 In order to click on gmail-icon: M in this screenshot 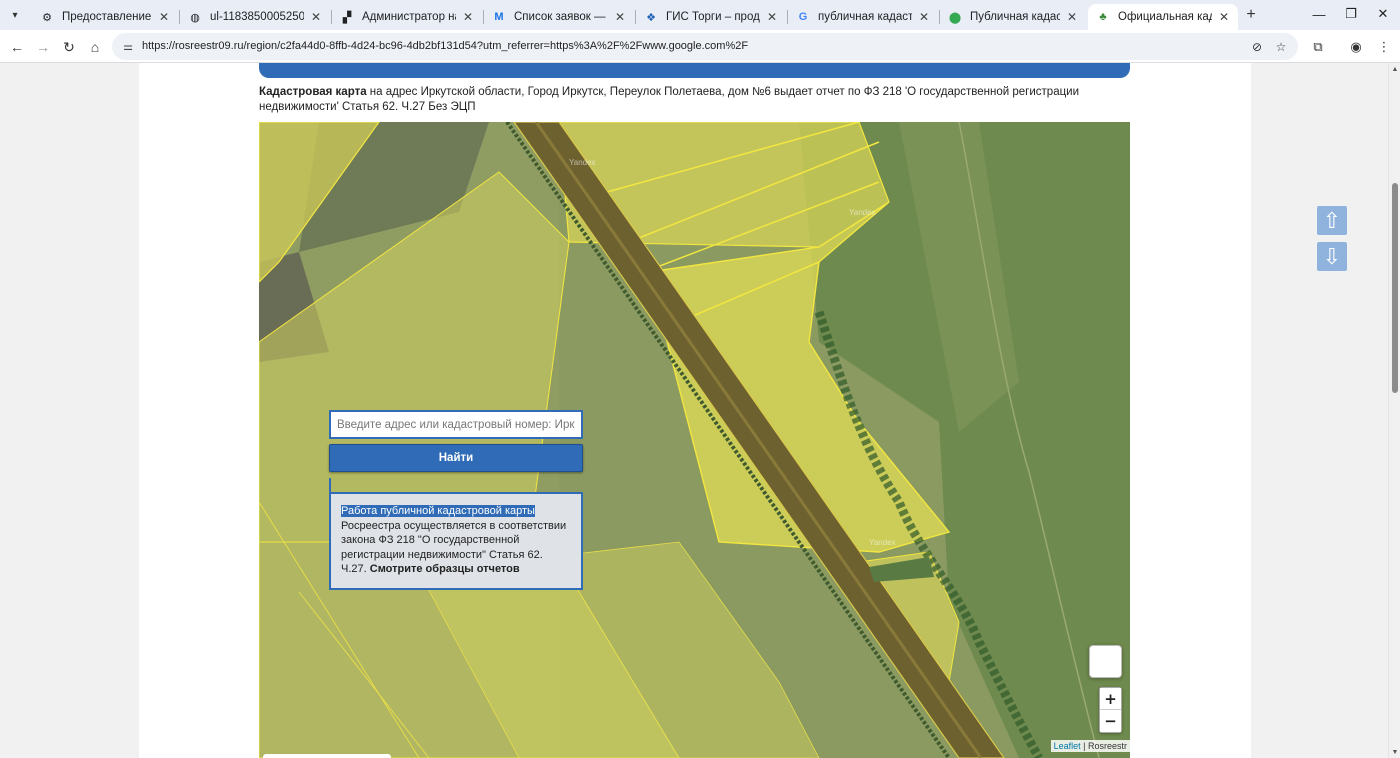, I will do `click(499, 17)`.